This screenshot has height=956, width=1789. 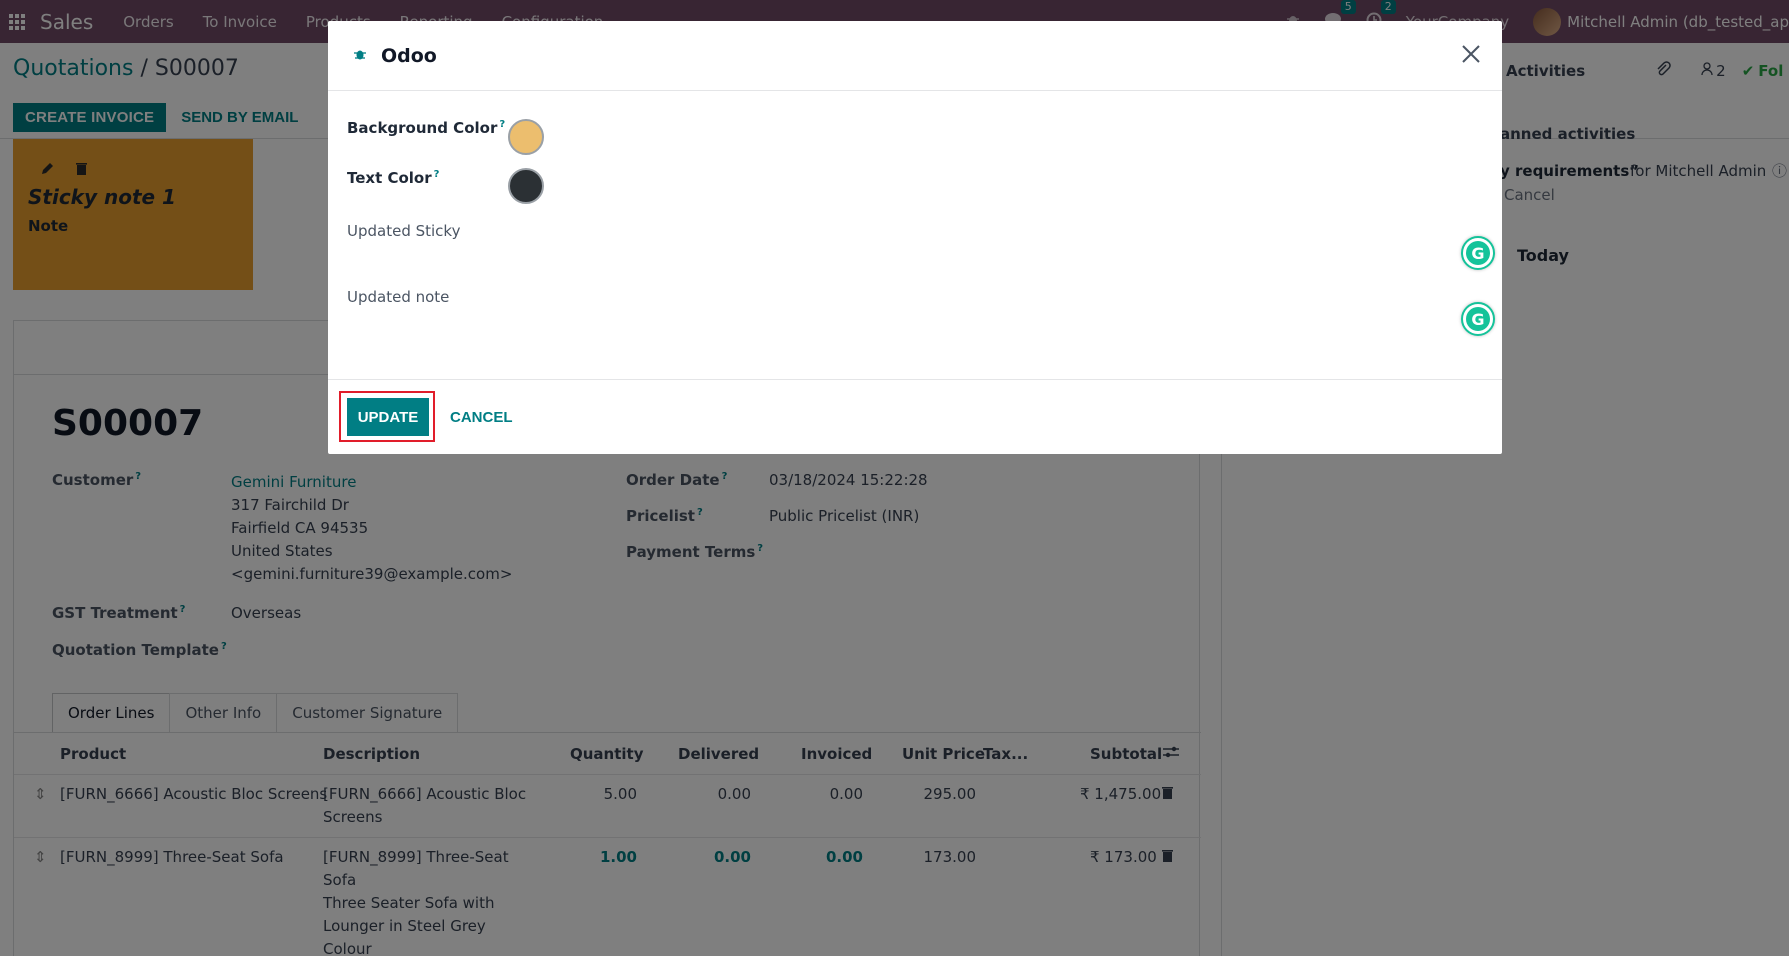 What do you see at coordinates (915, 56) in the screenshot?
I see `dialog-header: Odoo` at bounding box center [915, 56].